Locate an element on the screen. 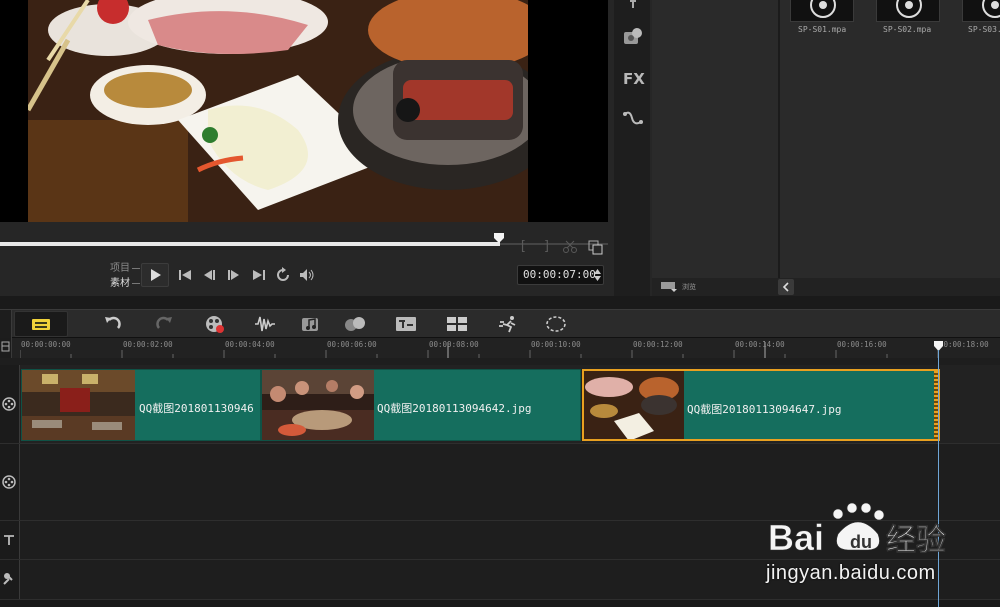 Image resolution: width=1000 pixels, height=607 pixels. graphics-icon is located at coordinates (633, 37).